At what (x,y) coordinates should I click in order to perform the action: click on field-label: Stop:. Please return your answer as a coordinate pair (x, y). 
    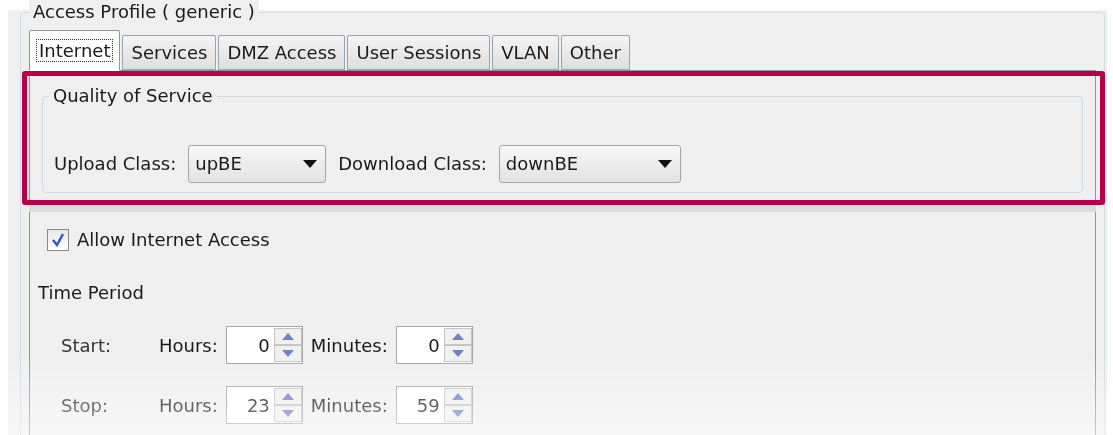
    Looking at the image, I should click on (85, 405).